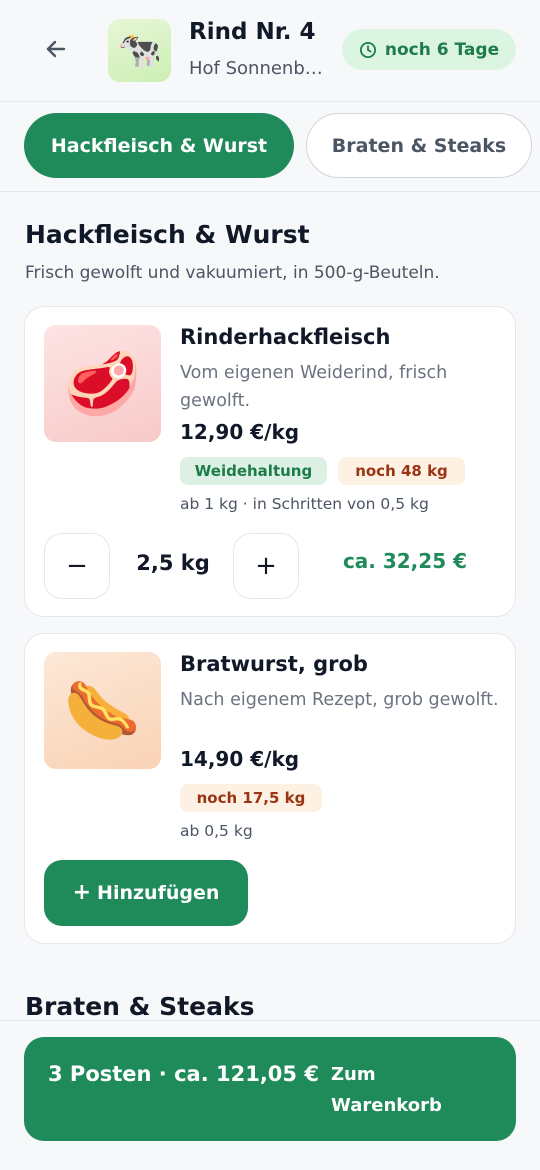 The height and width of the screenshot is (1170, 540). Describe the element at coordinates (270, 51) in the screenshot. I see `app-header: 🐄 Rind Nr. 4 Hof Sonnenberg noch 6 Tage` at that location.